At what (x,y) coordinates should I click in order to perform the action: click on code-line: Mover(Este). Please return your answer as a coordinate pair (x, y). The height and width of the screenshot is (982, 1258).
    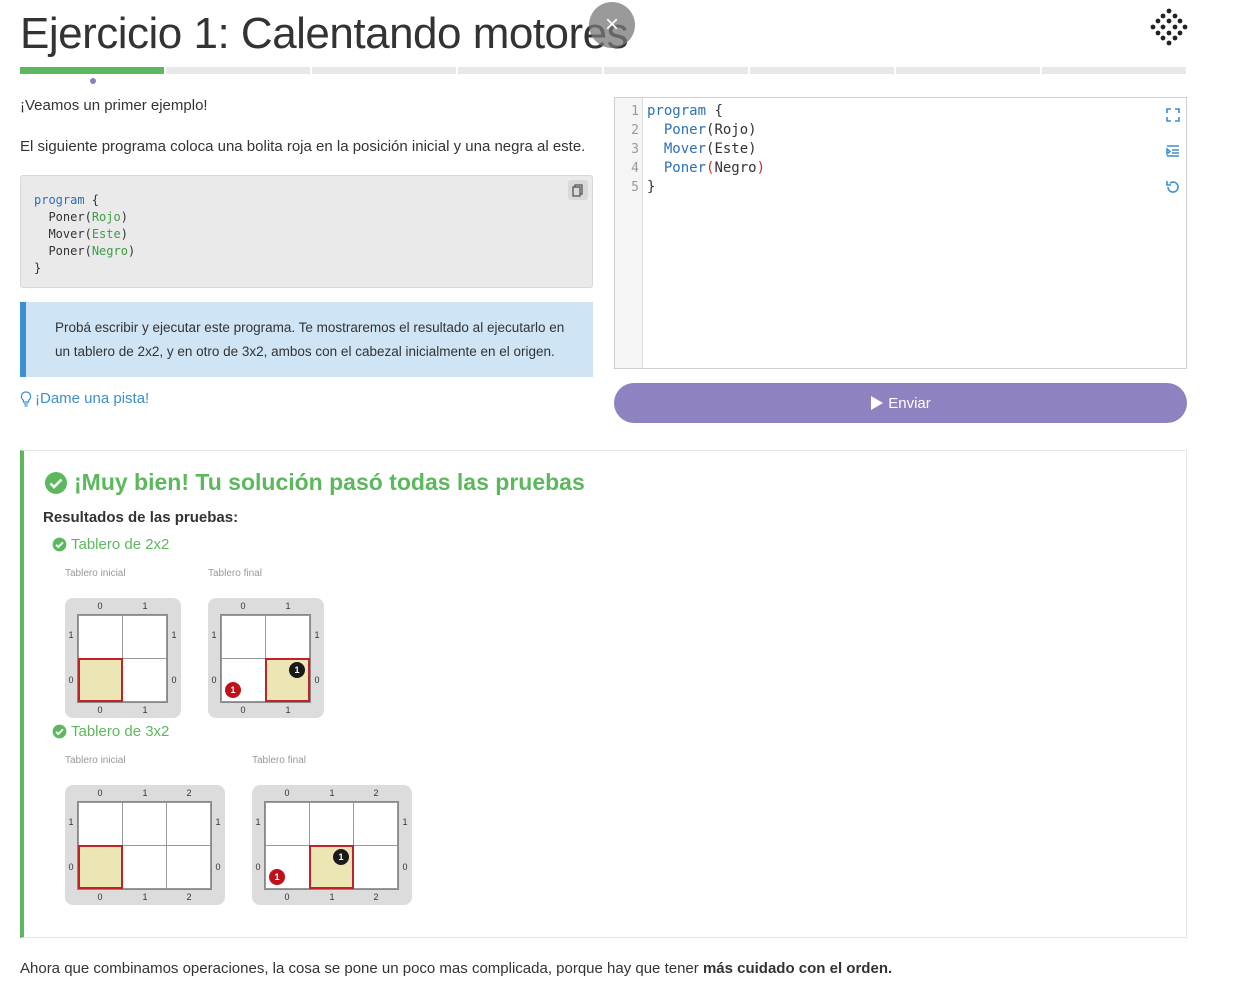
    Looking at the image, I should click on (710, 149).